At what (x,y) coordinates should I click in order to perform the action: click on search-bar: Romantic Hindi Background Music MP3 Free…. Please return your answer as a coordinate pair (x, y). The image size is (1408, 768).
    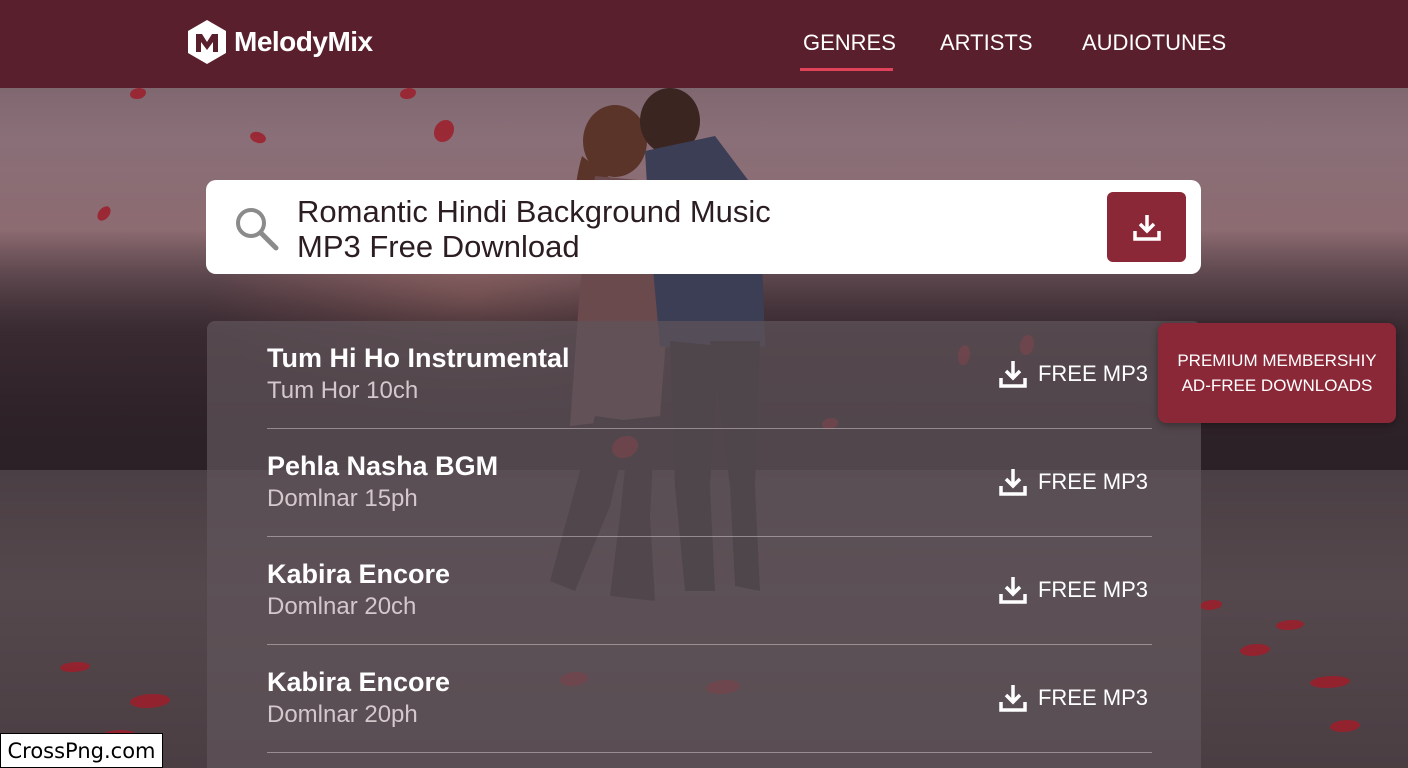
    Looking at the image, I should click on (703, 227).